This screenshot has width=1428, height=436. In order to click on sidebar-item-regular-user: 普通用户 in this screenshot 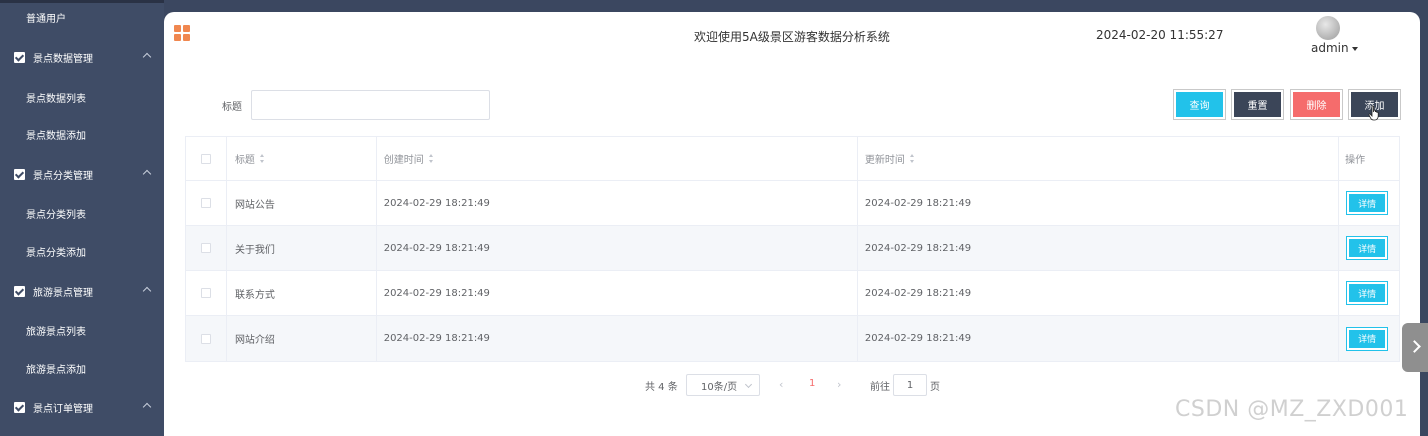, I will do `click(82, 17)`.